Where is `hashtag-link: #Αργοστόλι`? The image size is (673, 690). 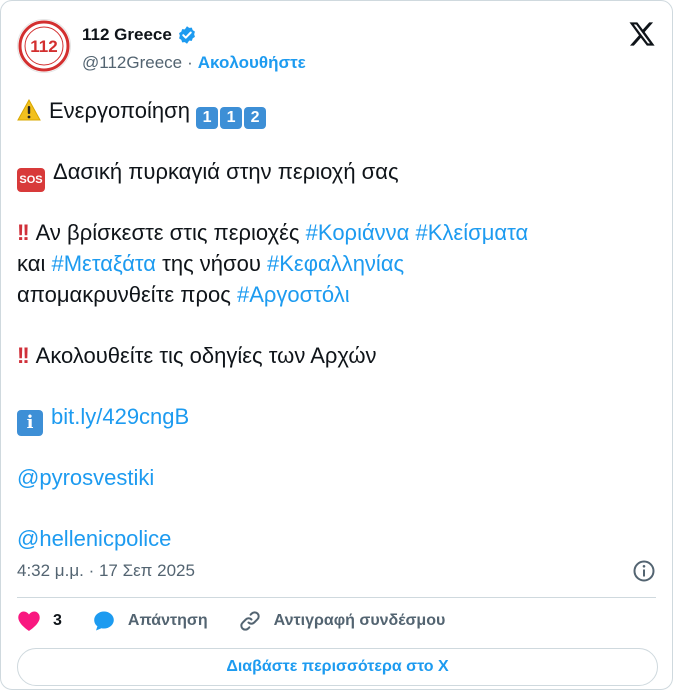
hashtag-link: #Αργοστόλι is located at coordinates (293, 294).